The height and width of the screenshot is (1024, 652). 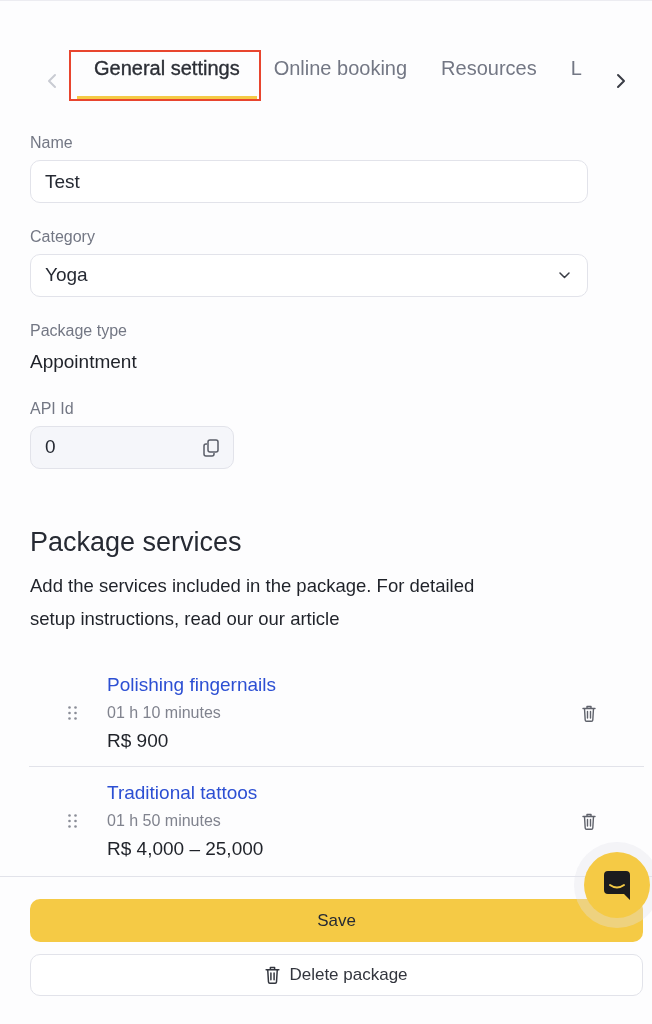 What do you see at coordinates (136, 542) in the screenshot?
I see `section-heading: Package services` at bounding box center [136, 542].